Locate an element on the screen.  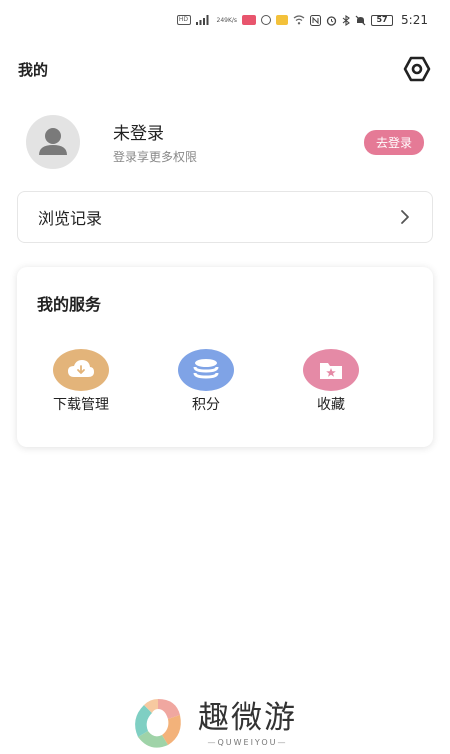
chevron-right-icon is located at coordinates (405, 217).